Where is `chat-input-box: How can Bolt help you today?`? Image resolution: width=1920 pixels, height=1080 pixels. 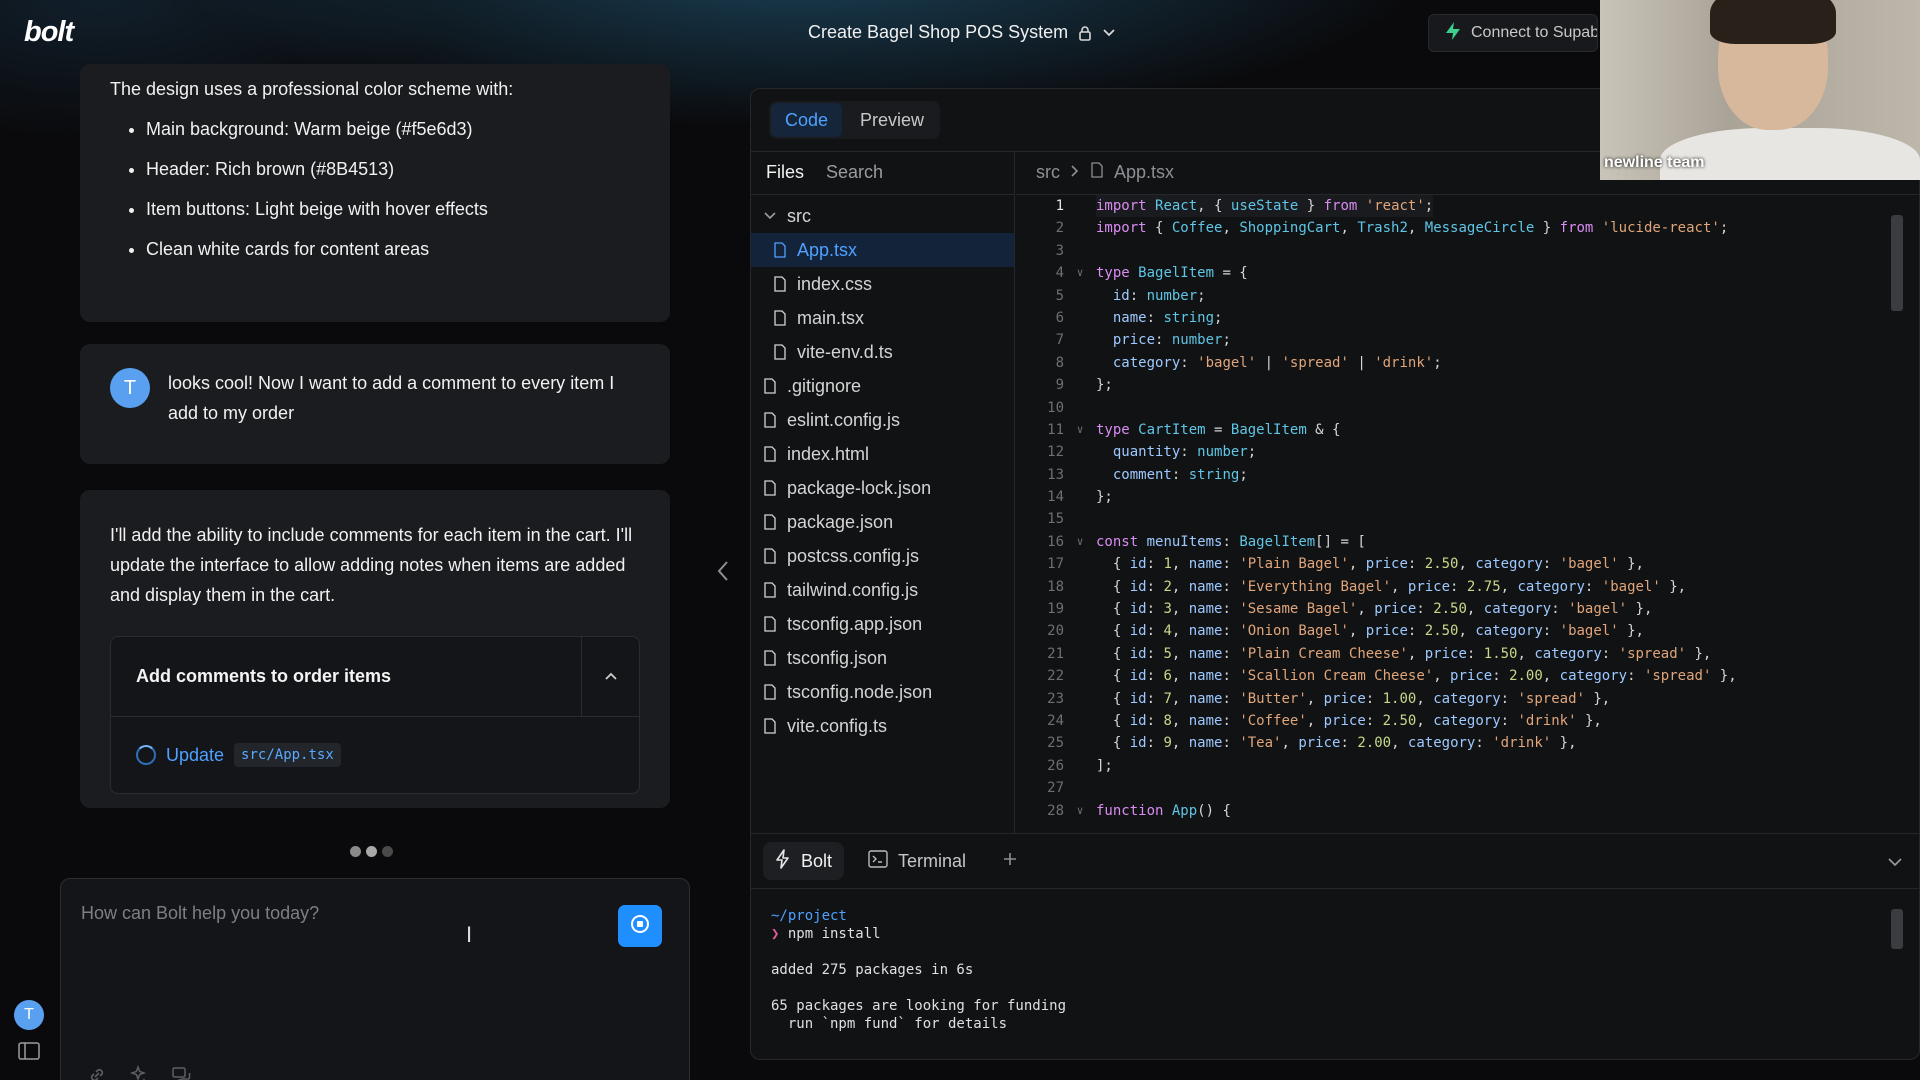 chat-input-box: How can Bolt help you today? is located at coordinates (375, 979).